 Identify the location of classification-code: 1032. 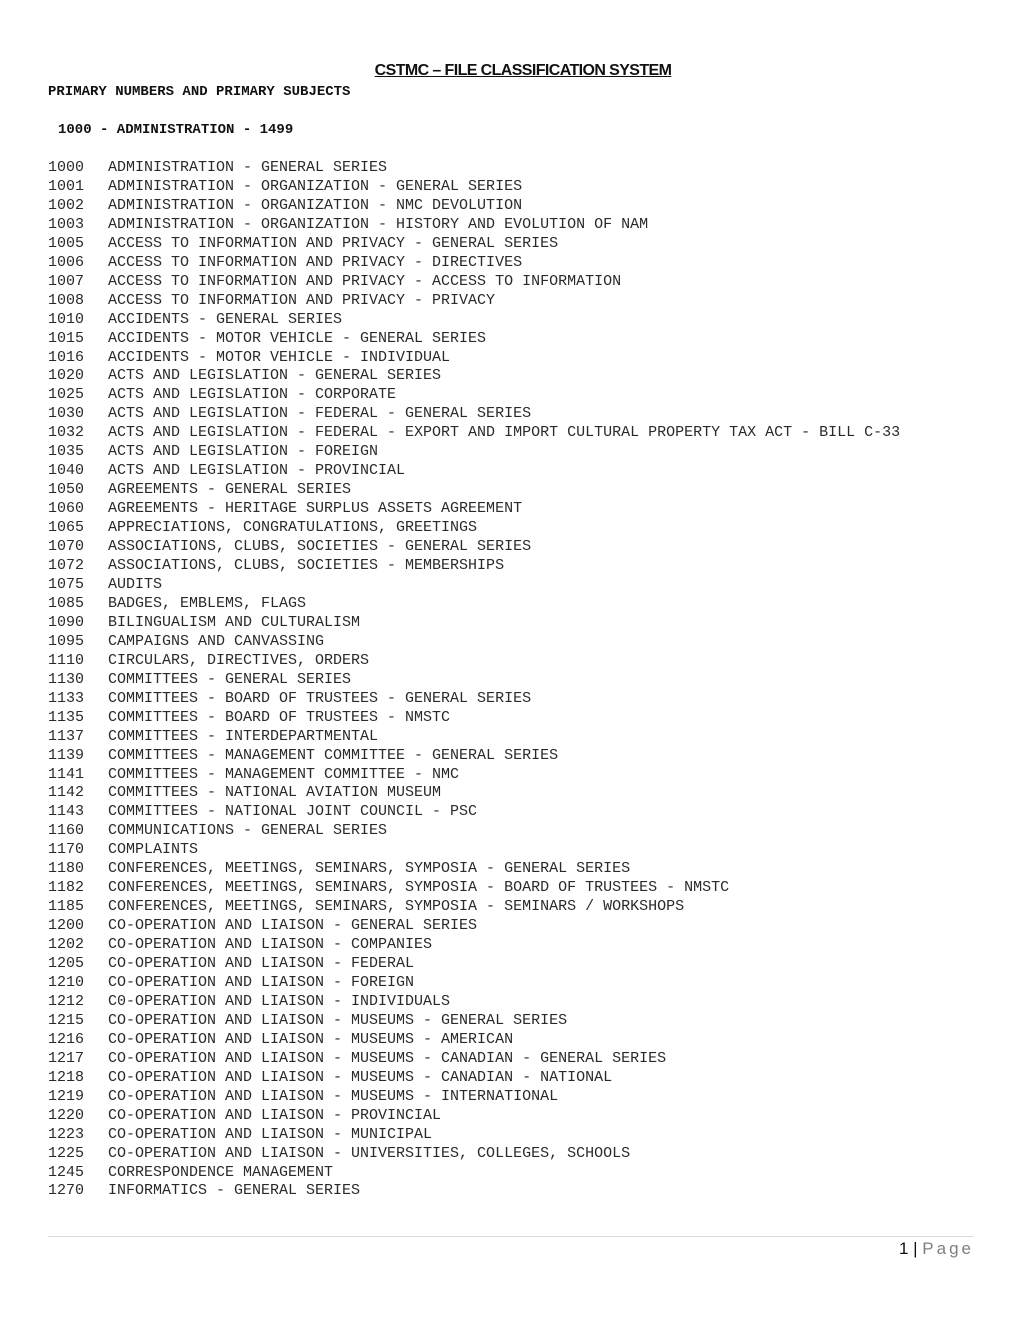
(66, 433).